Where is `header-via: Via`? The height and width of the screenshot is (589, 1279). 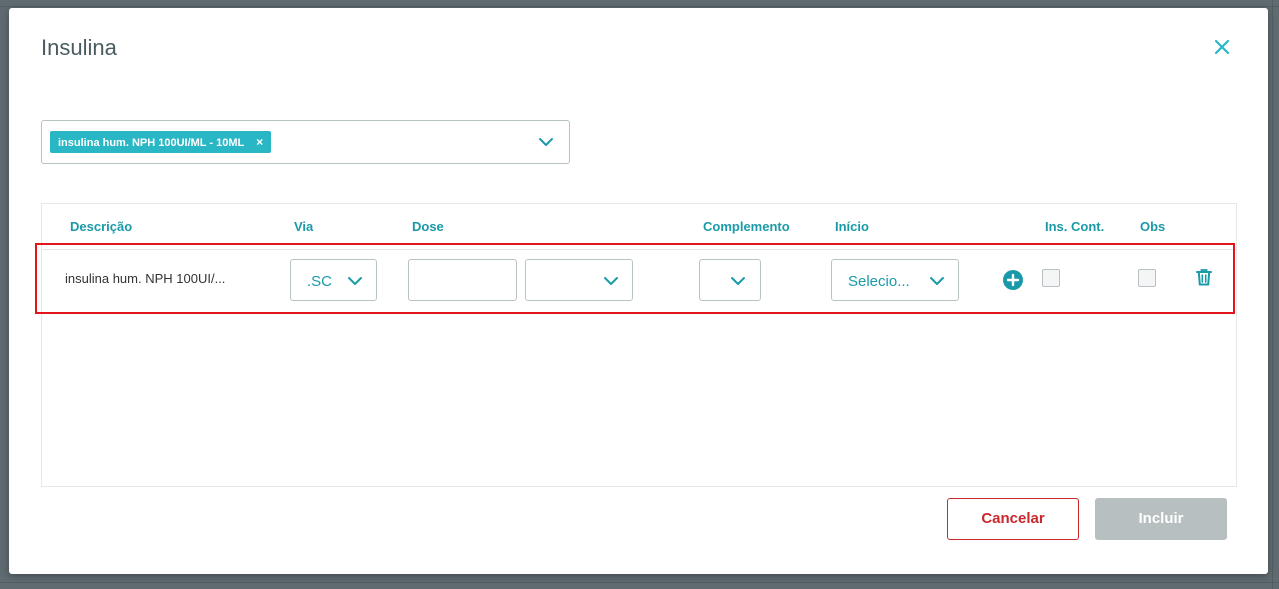
header-via: Via is located at coordinates (304, 226).